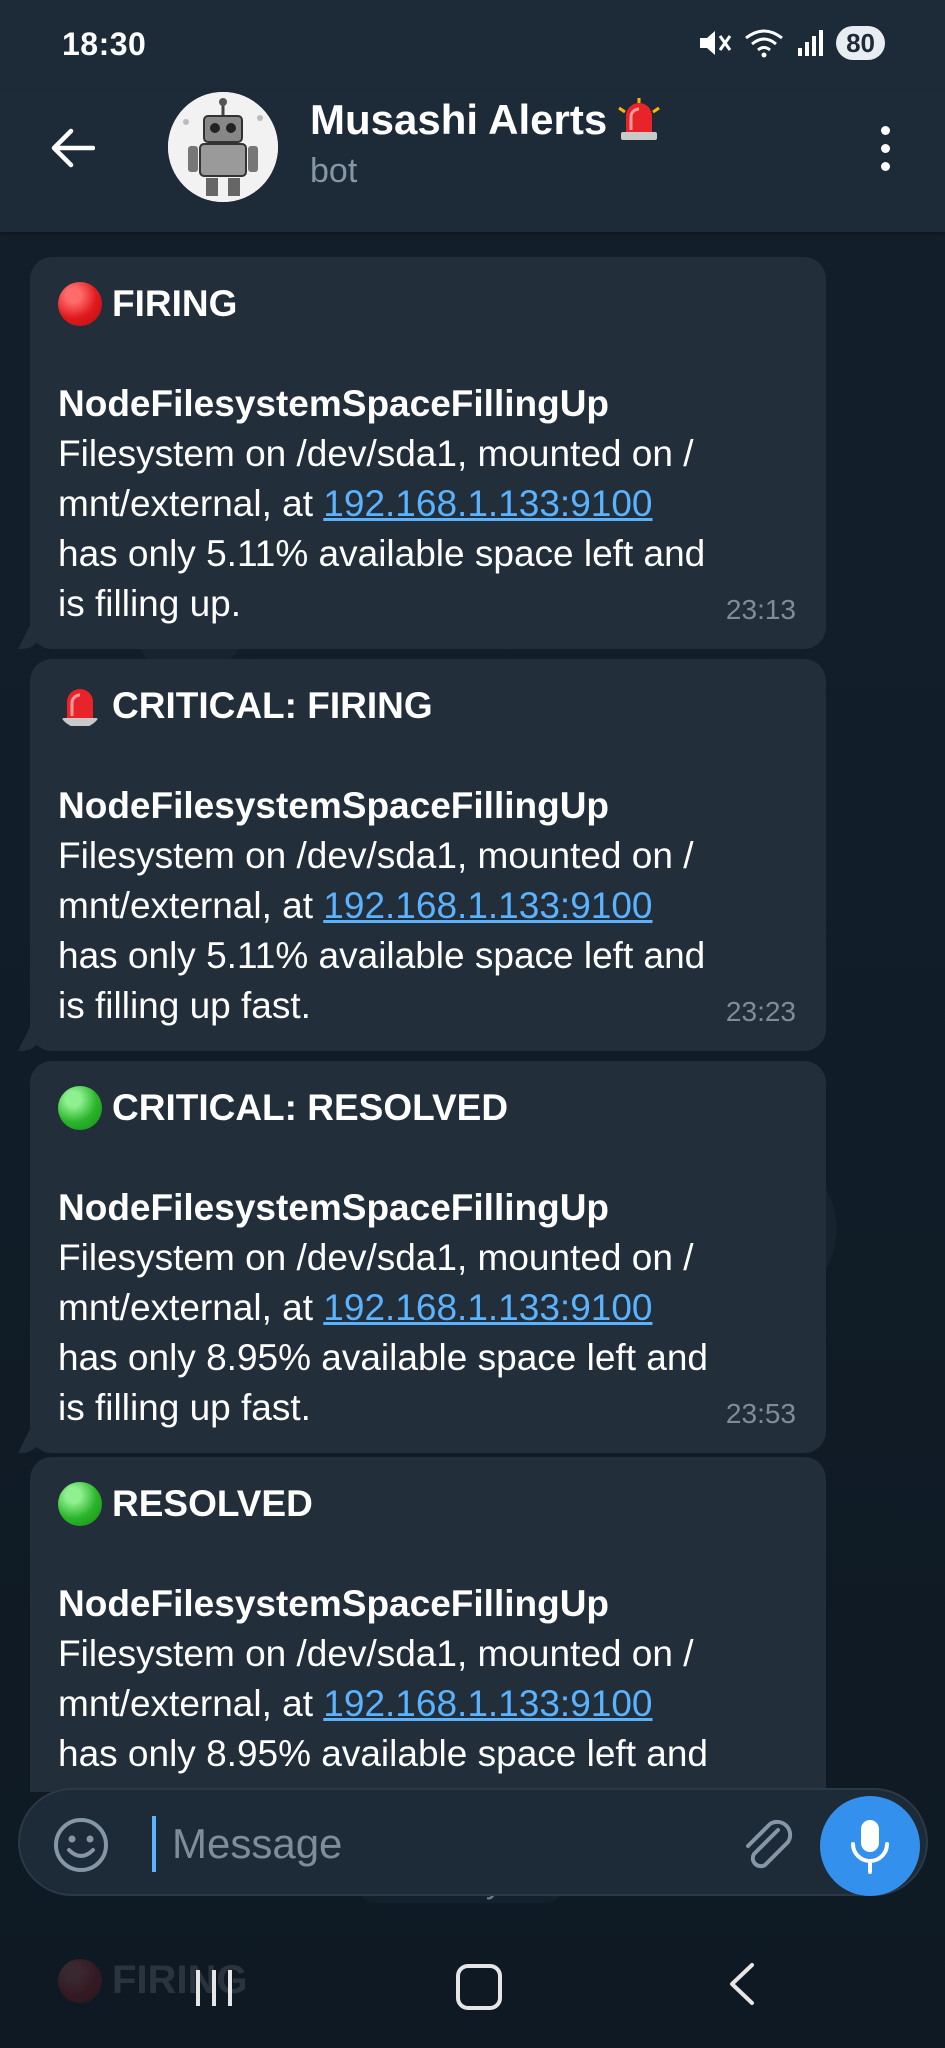 Image resolution: width=945 pixels, height=2048 pixels. What do you see at coordinates (272, 705) in the screenshot?
I see `message-status: CRITICAL: FIRING` at bounding box center [272, 705].